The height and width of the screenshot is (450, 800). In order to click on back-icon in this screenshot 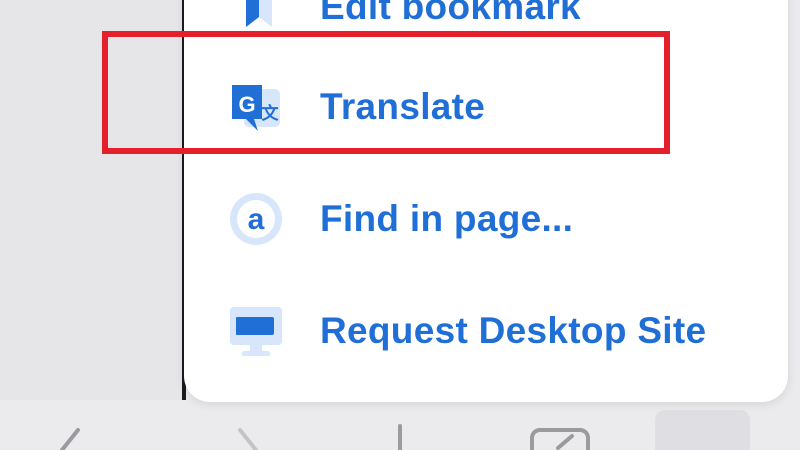, I will do `click(65, 439)`.